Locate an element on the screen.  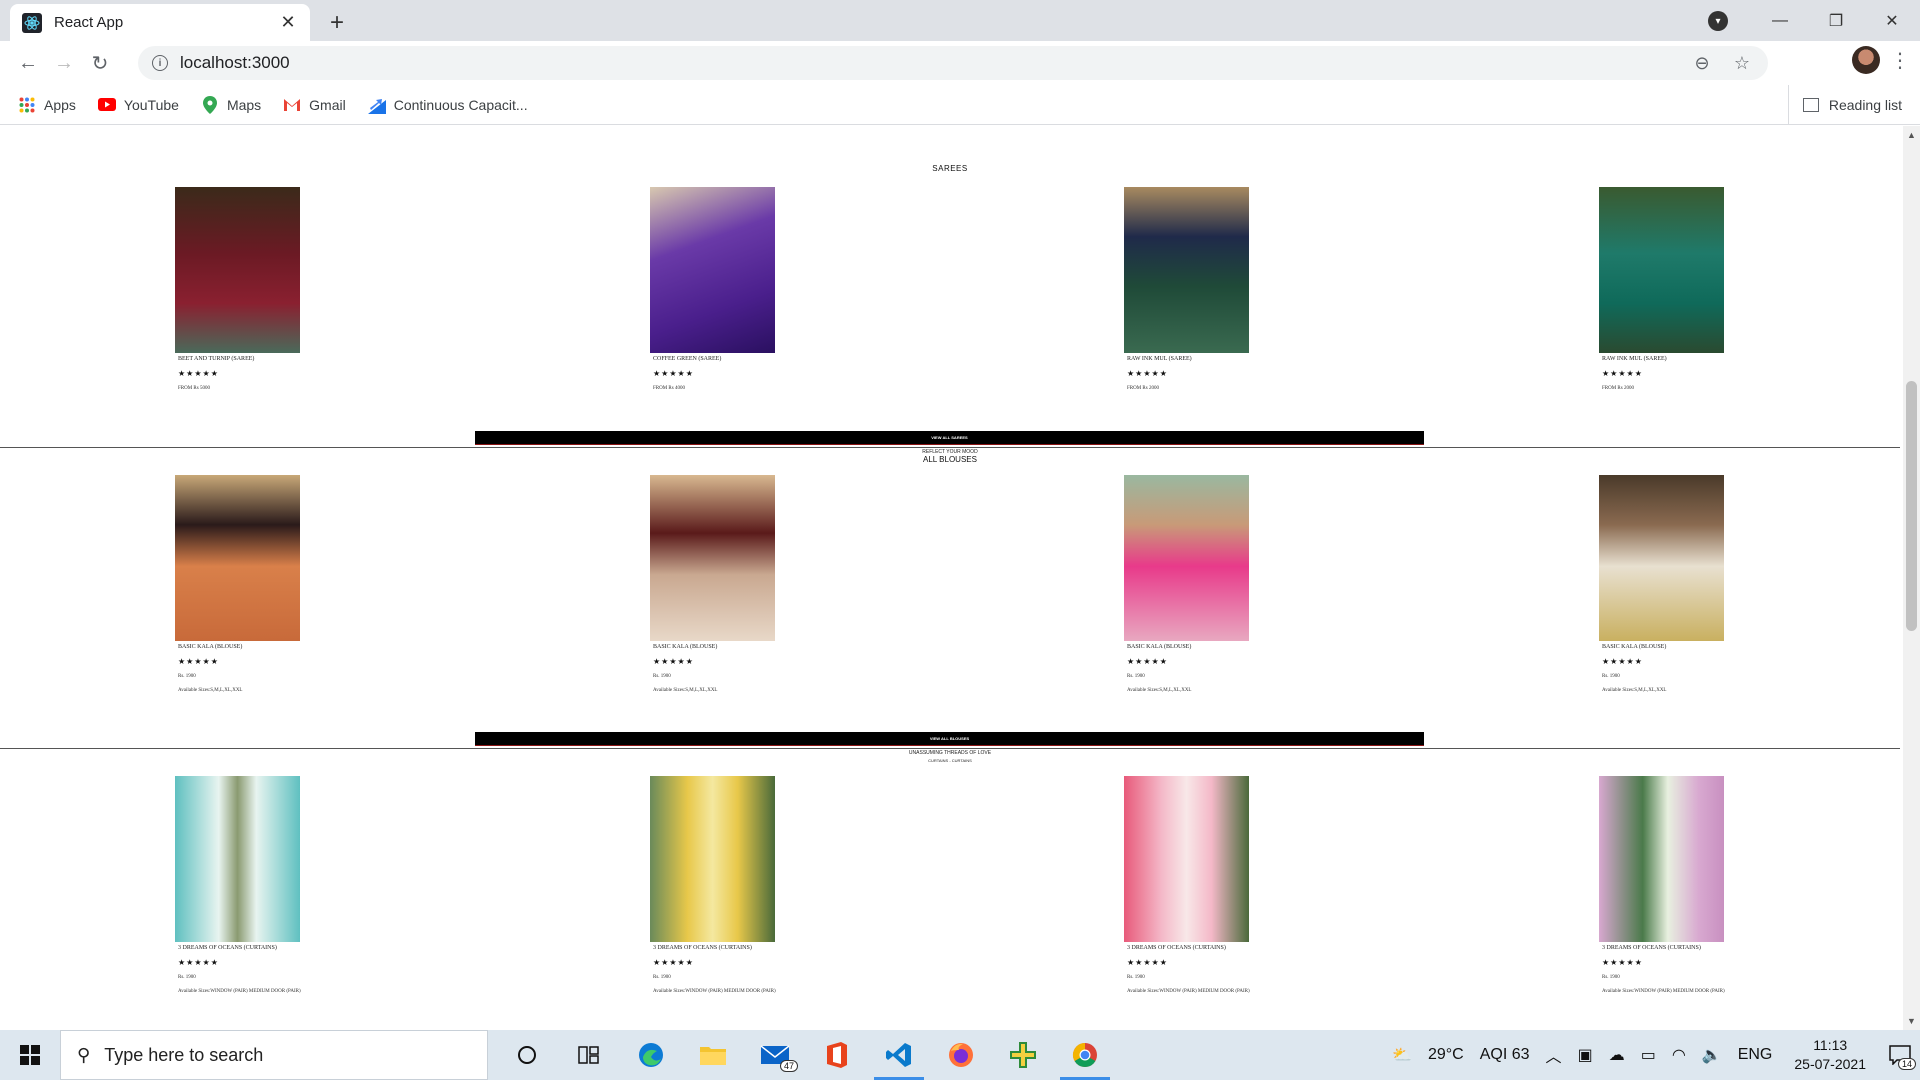
view-all-blouses-button: VIEW ALL BLOUSES is located at coordinates (949, 739).